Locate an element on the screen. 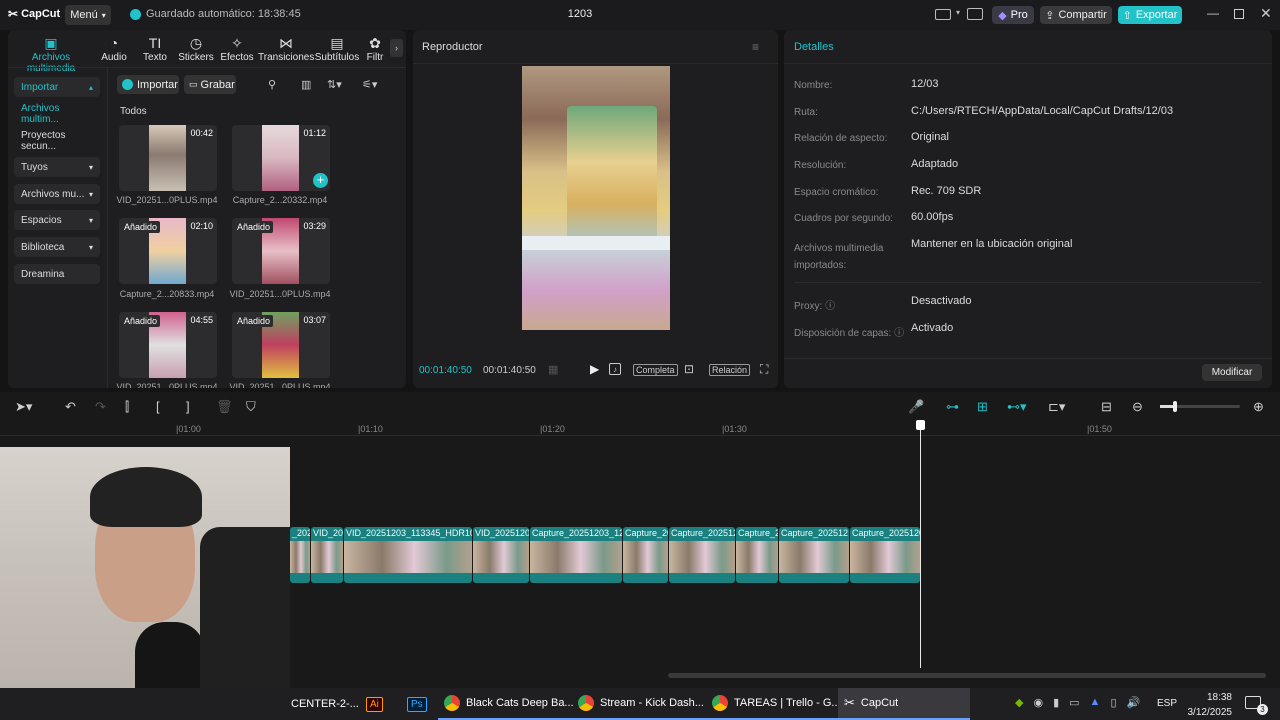  timeline-scrollbar is located at coordinates (967, 675).